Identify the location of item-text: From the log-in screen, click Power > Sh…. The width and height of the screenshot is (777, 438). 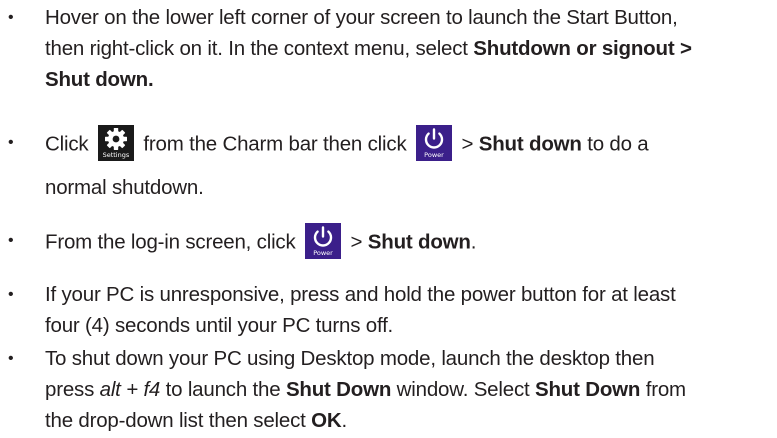
(407, 242).